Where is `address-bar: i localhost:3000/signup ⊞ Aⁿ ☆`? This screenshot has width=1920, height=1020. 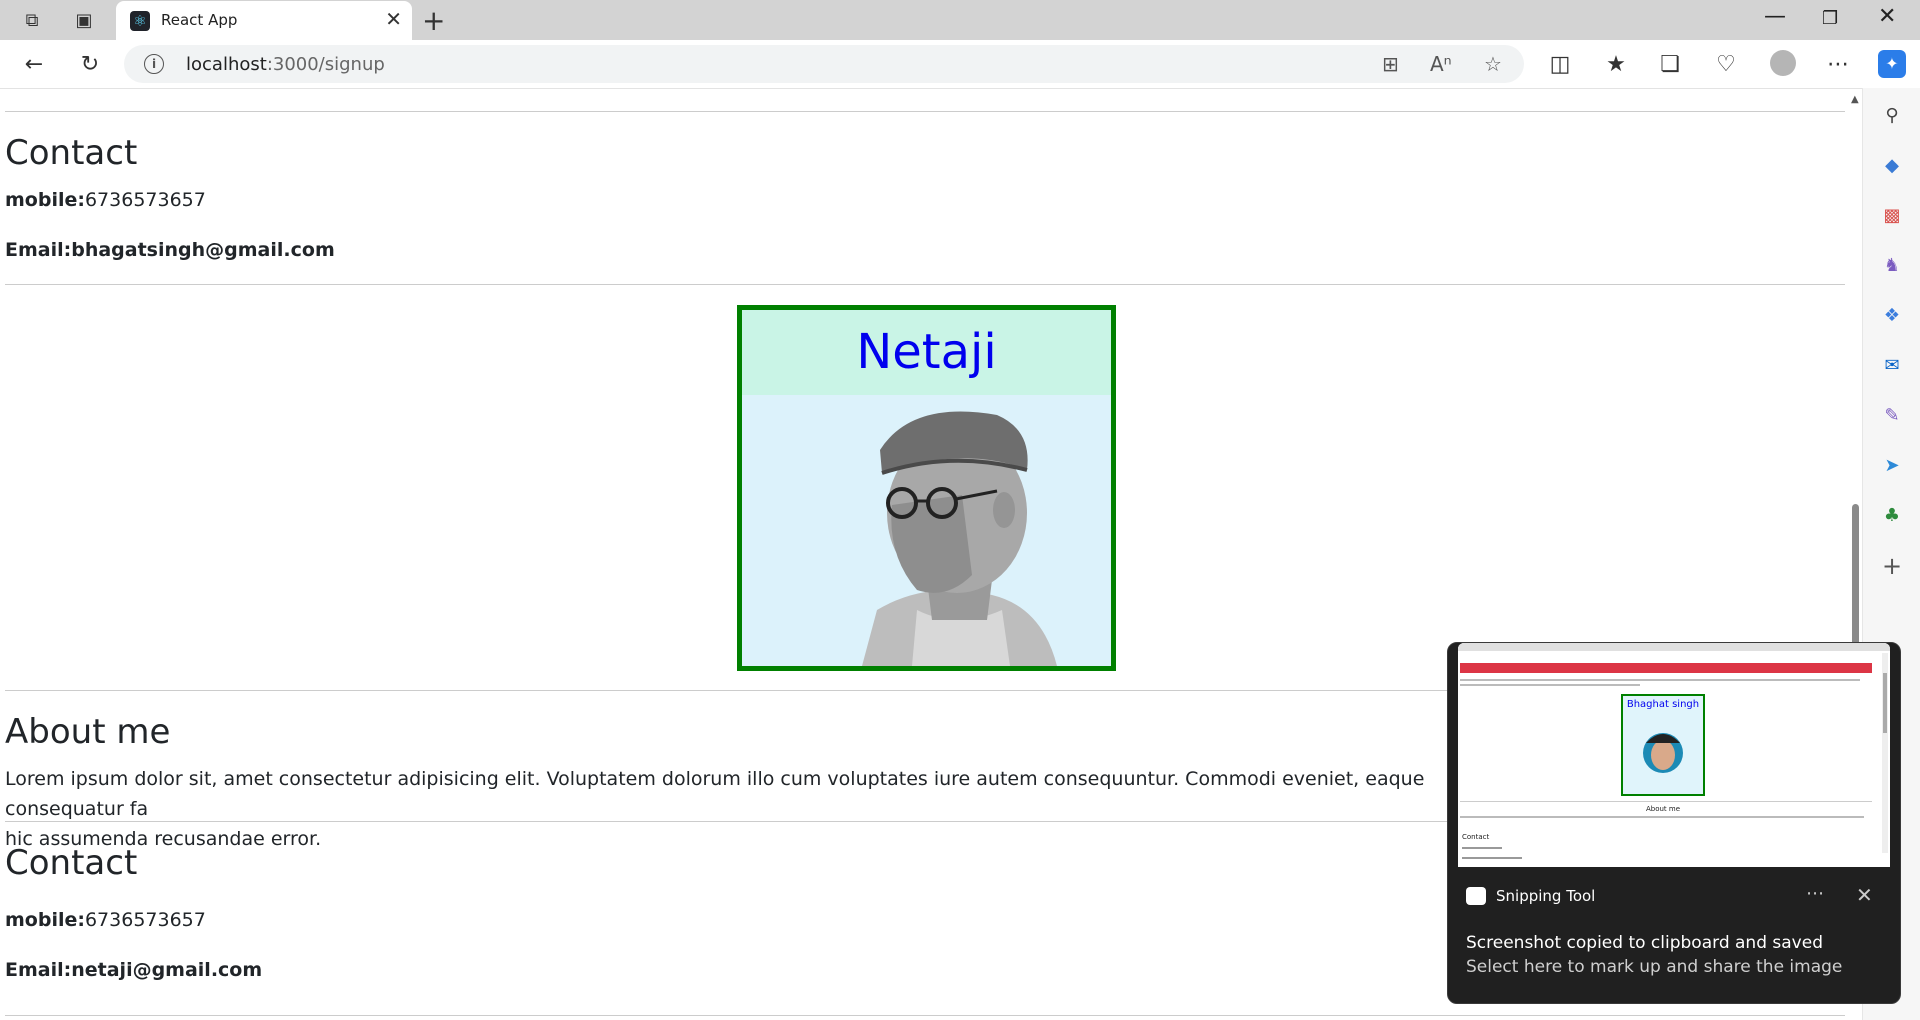
address-bar: i localhost:3000/signup ⊞ Aⁿ ☆ is located at coordinates (824, 64).